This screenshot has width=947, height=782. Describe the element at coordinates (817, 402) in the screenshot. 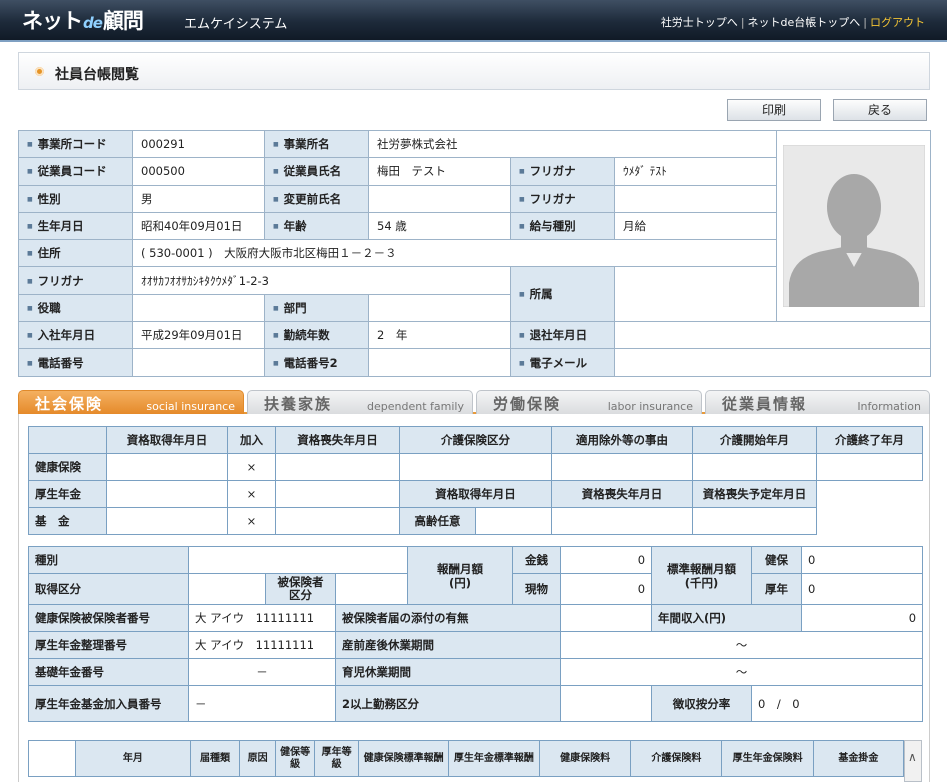

I see `tab-employee-information: 従業員情報 Information` at that location.